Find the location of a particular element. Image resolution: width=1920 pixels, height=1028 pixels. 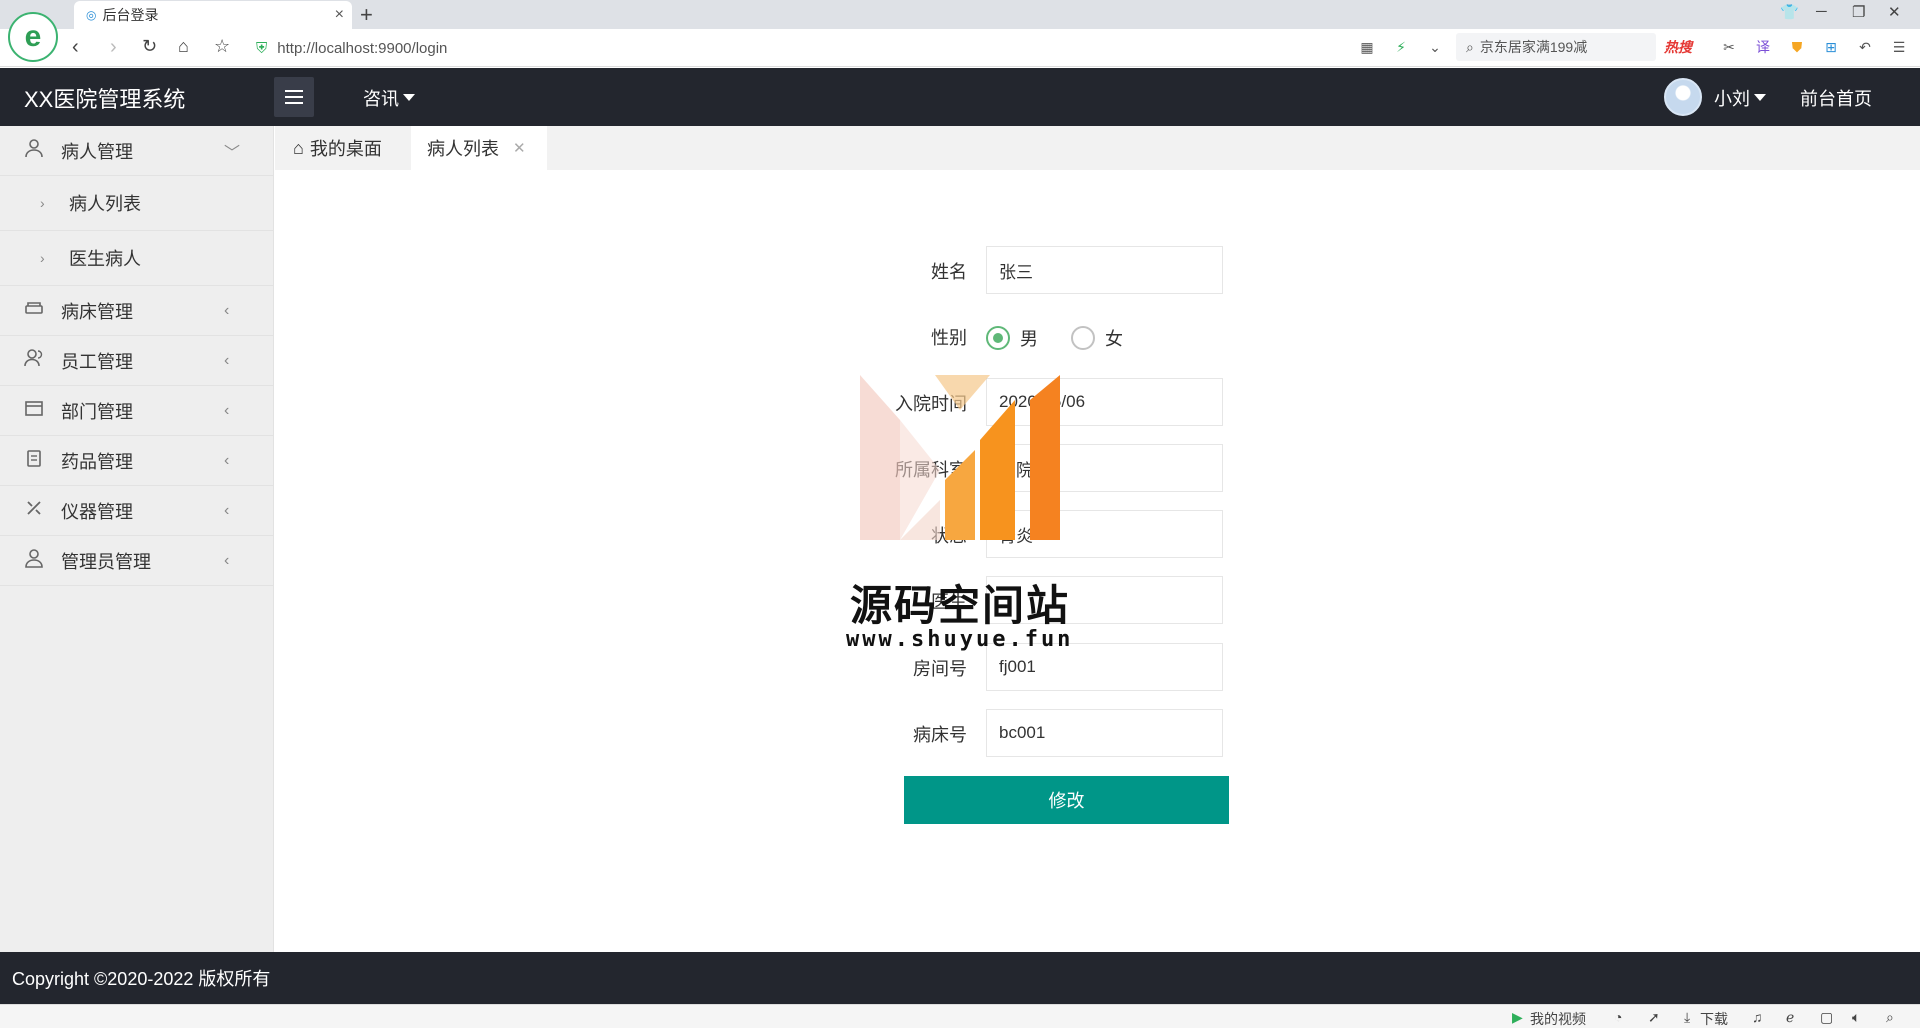

submit-button: 修改 is located at coordinates (1066, 800).